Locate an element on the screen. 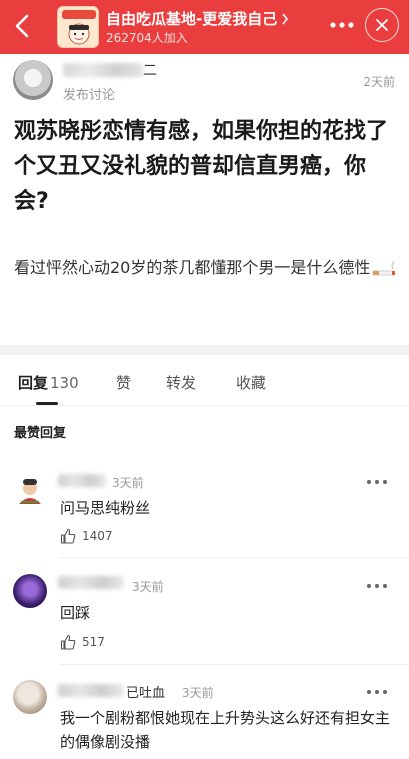 This screenshot has width=409, height=759. close-button is located at coordinates (382, 25).